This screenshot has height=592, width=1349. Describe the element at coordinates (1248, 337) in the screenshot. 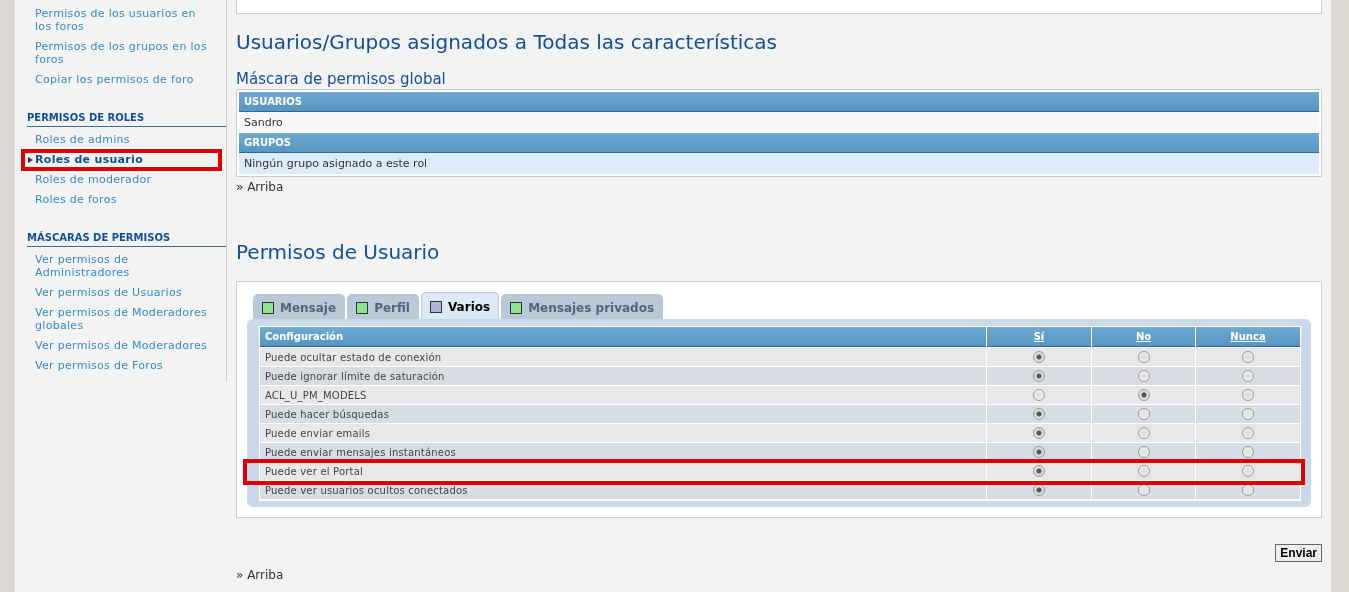

I see `column-header: Nunca` at that location.